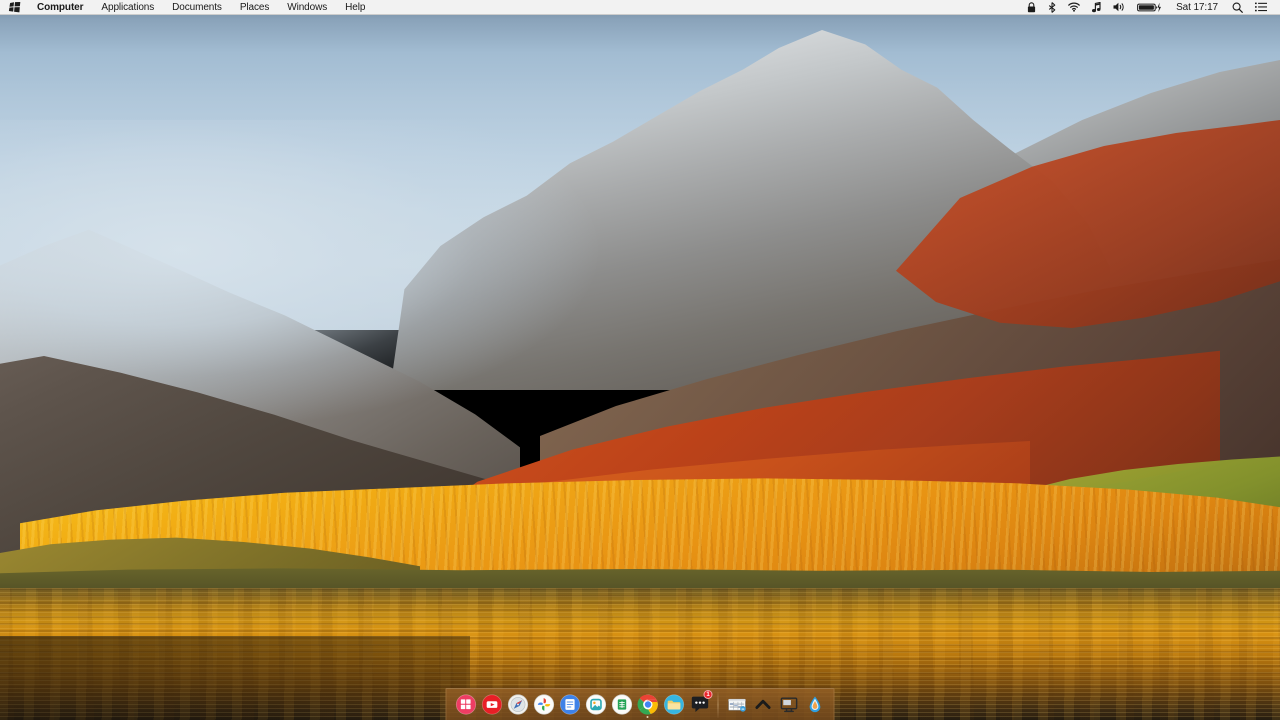 The height and width of the screenshot is (720, 1280). I want to click on menu-applications-label: Applications, so click(128, 7).